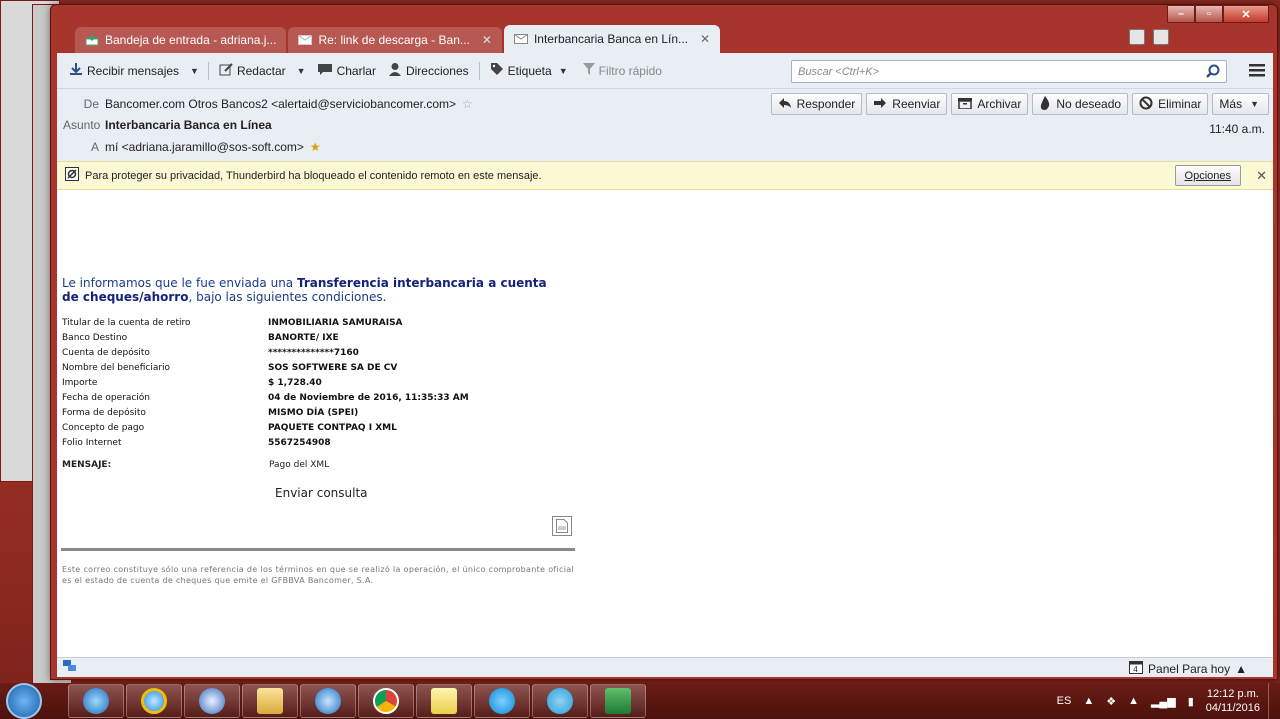  What do you see at coordinates (990, 104) in the screenshot?
I see `archive-button: Archivar` at bounding box center [990, 104].